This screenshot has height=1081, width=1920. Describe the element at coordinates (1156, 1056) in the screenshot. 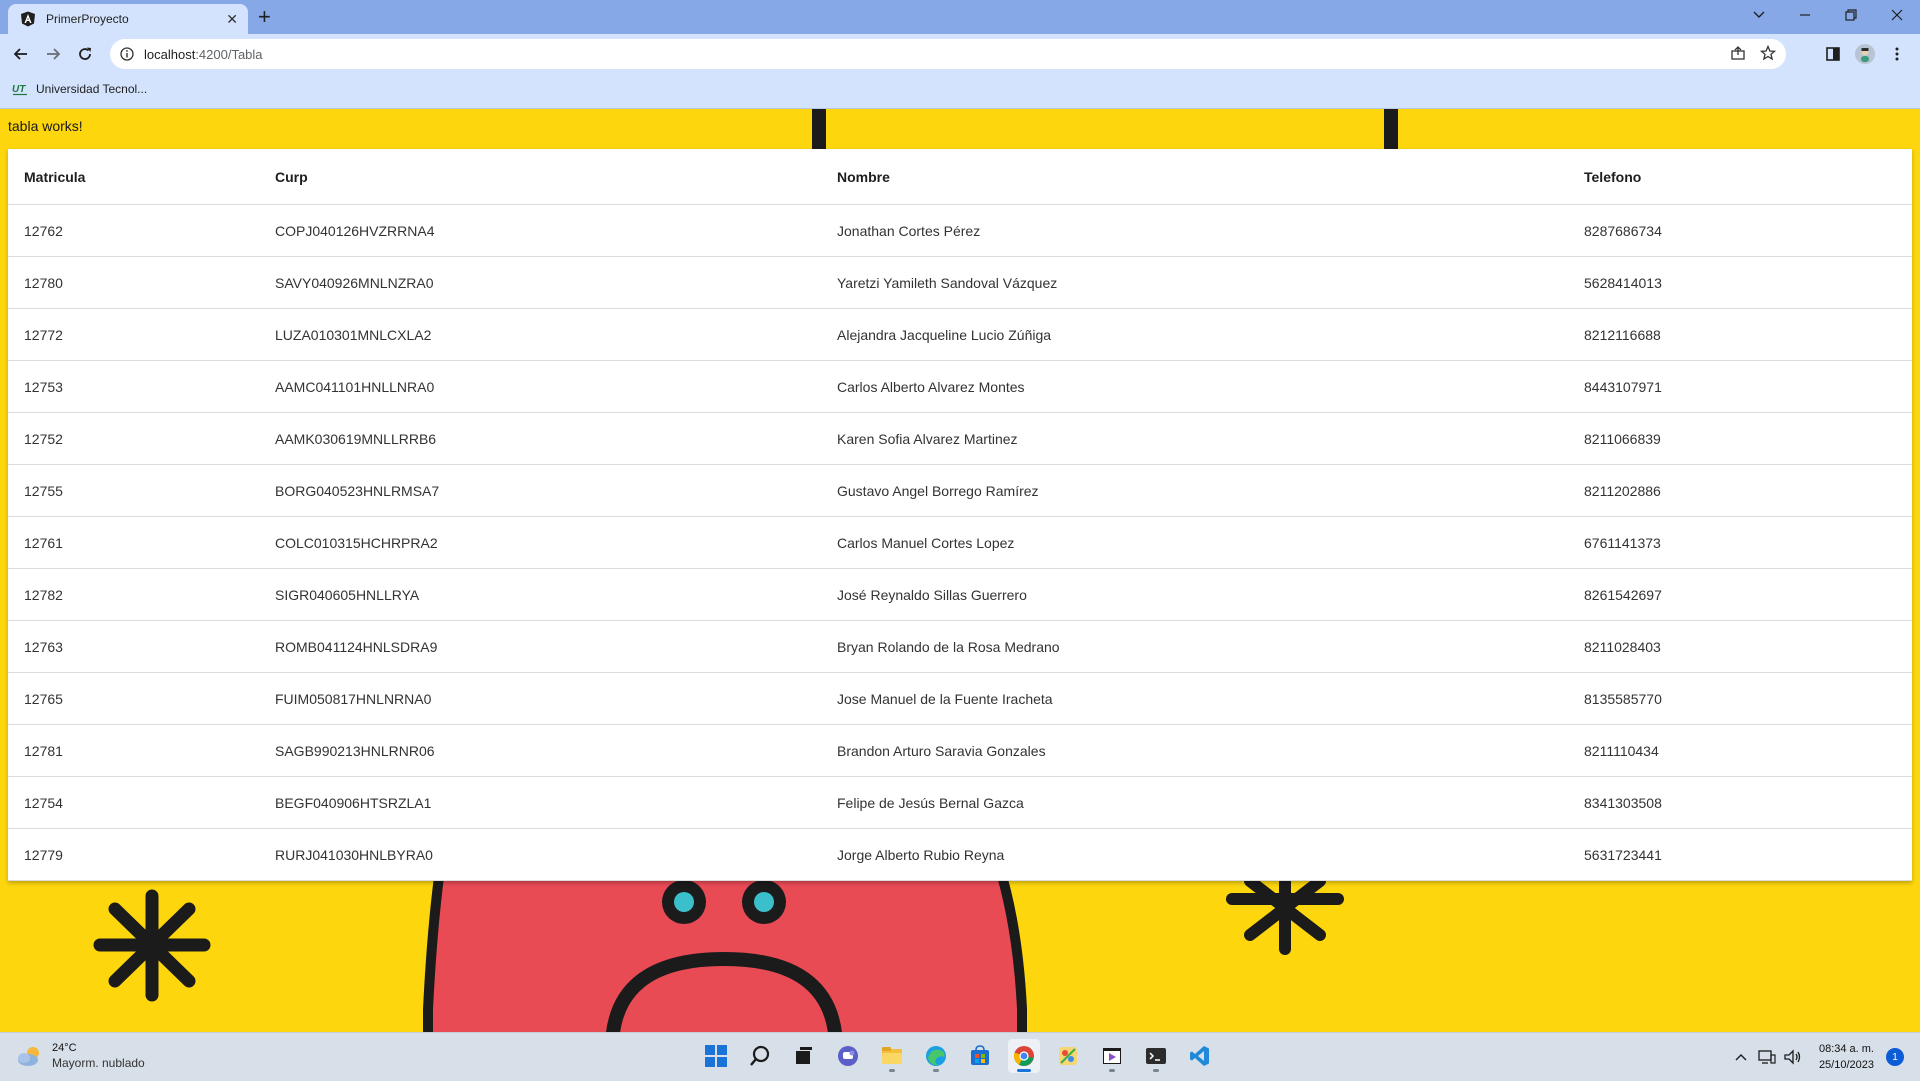

I see `terminal-icon` at that location.